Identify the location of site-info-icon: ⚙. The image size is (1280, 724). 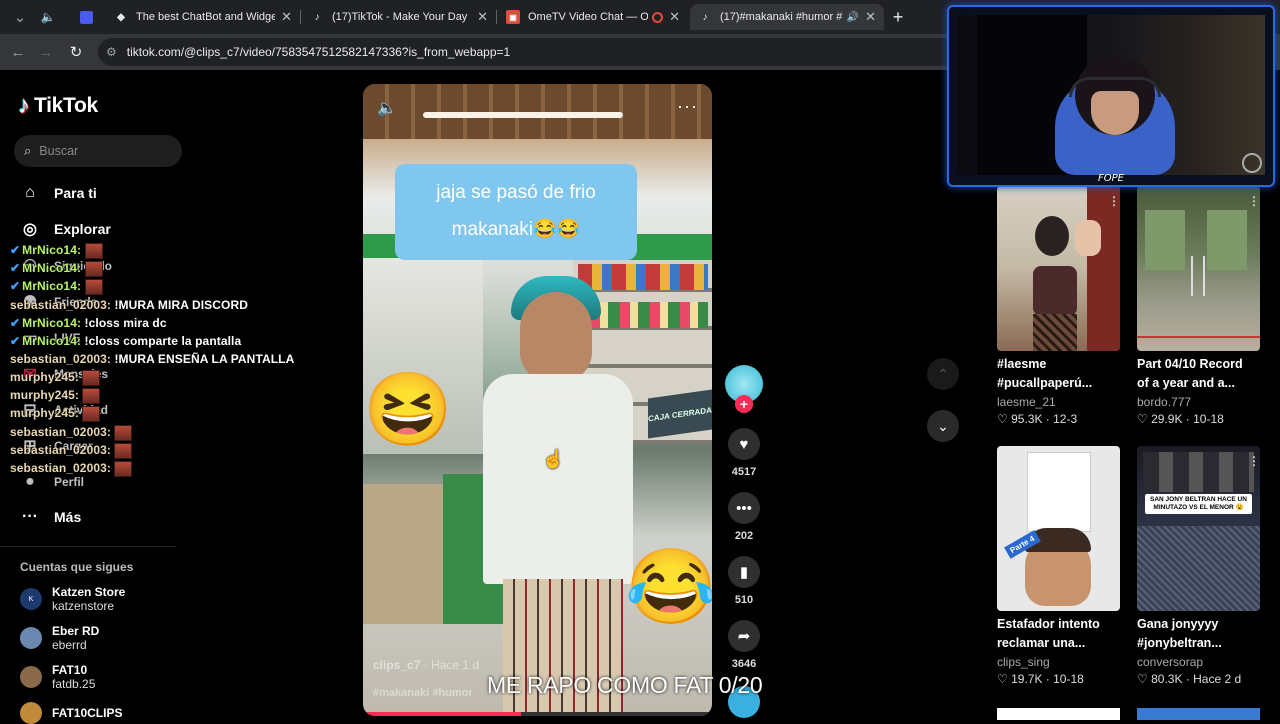
(111, 52).